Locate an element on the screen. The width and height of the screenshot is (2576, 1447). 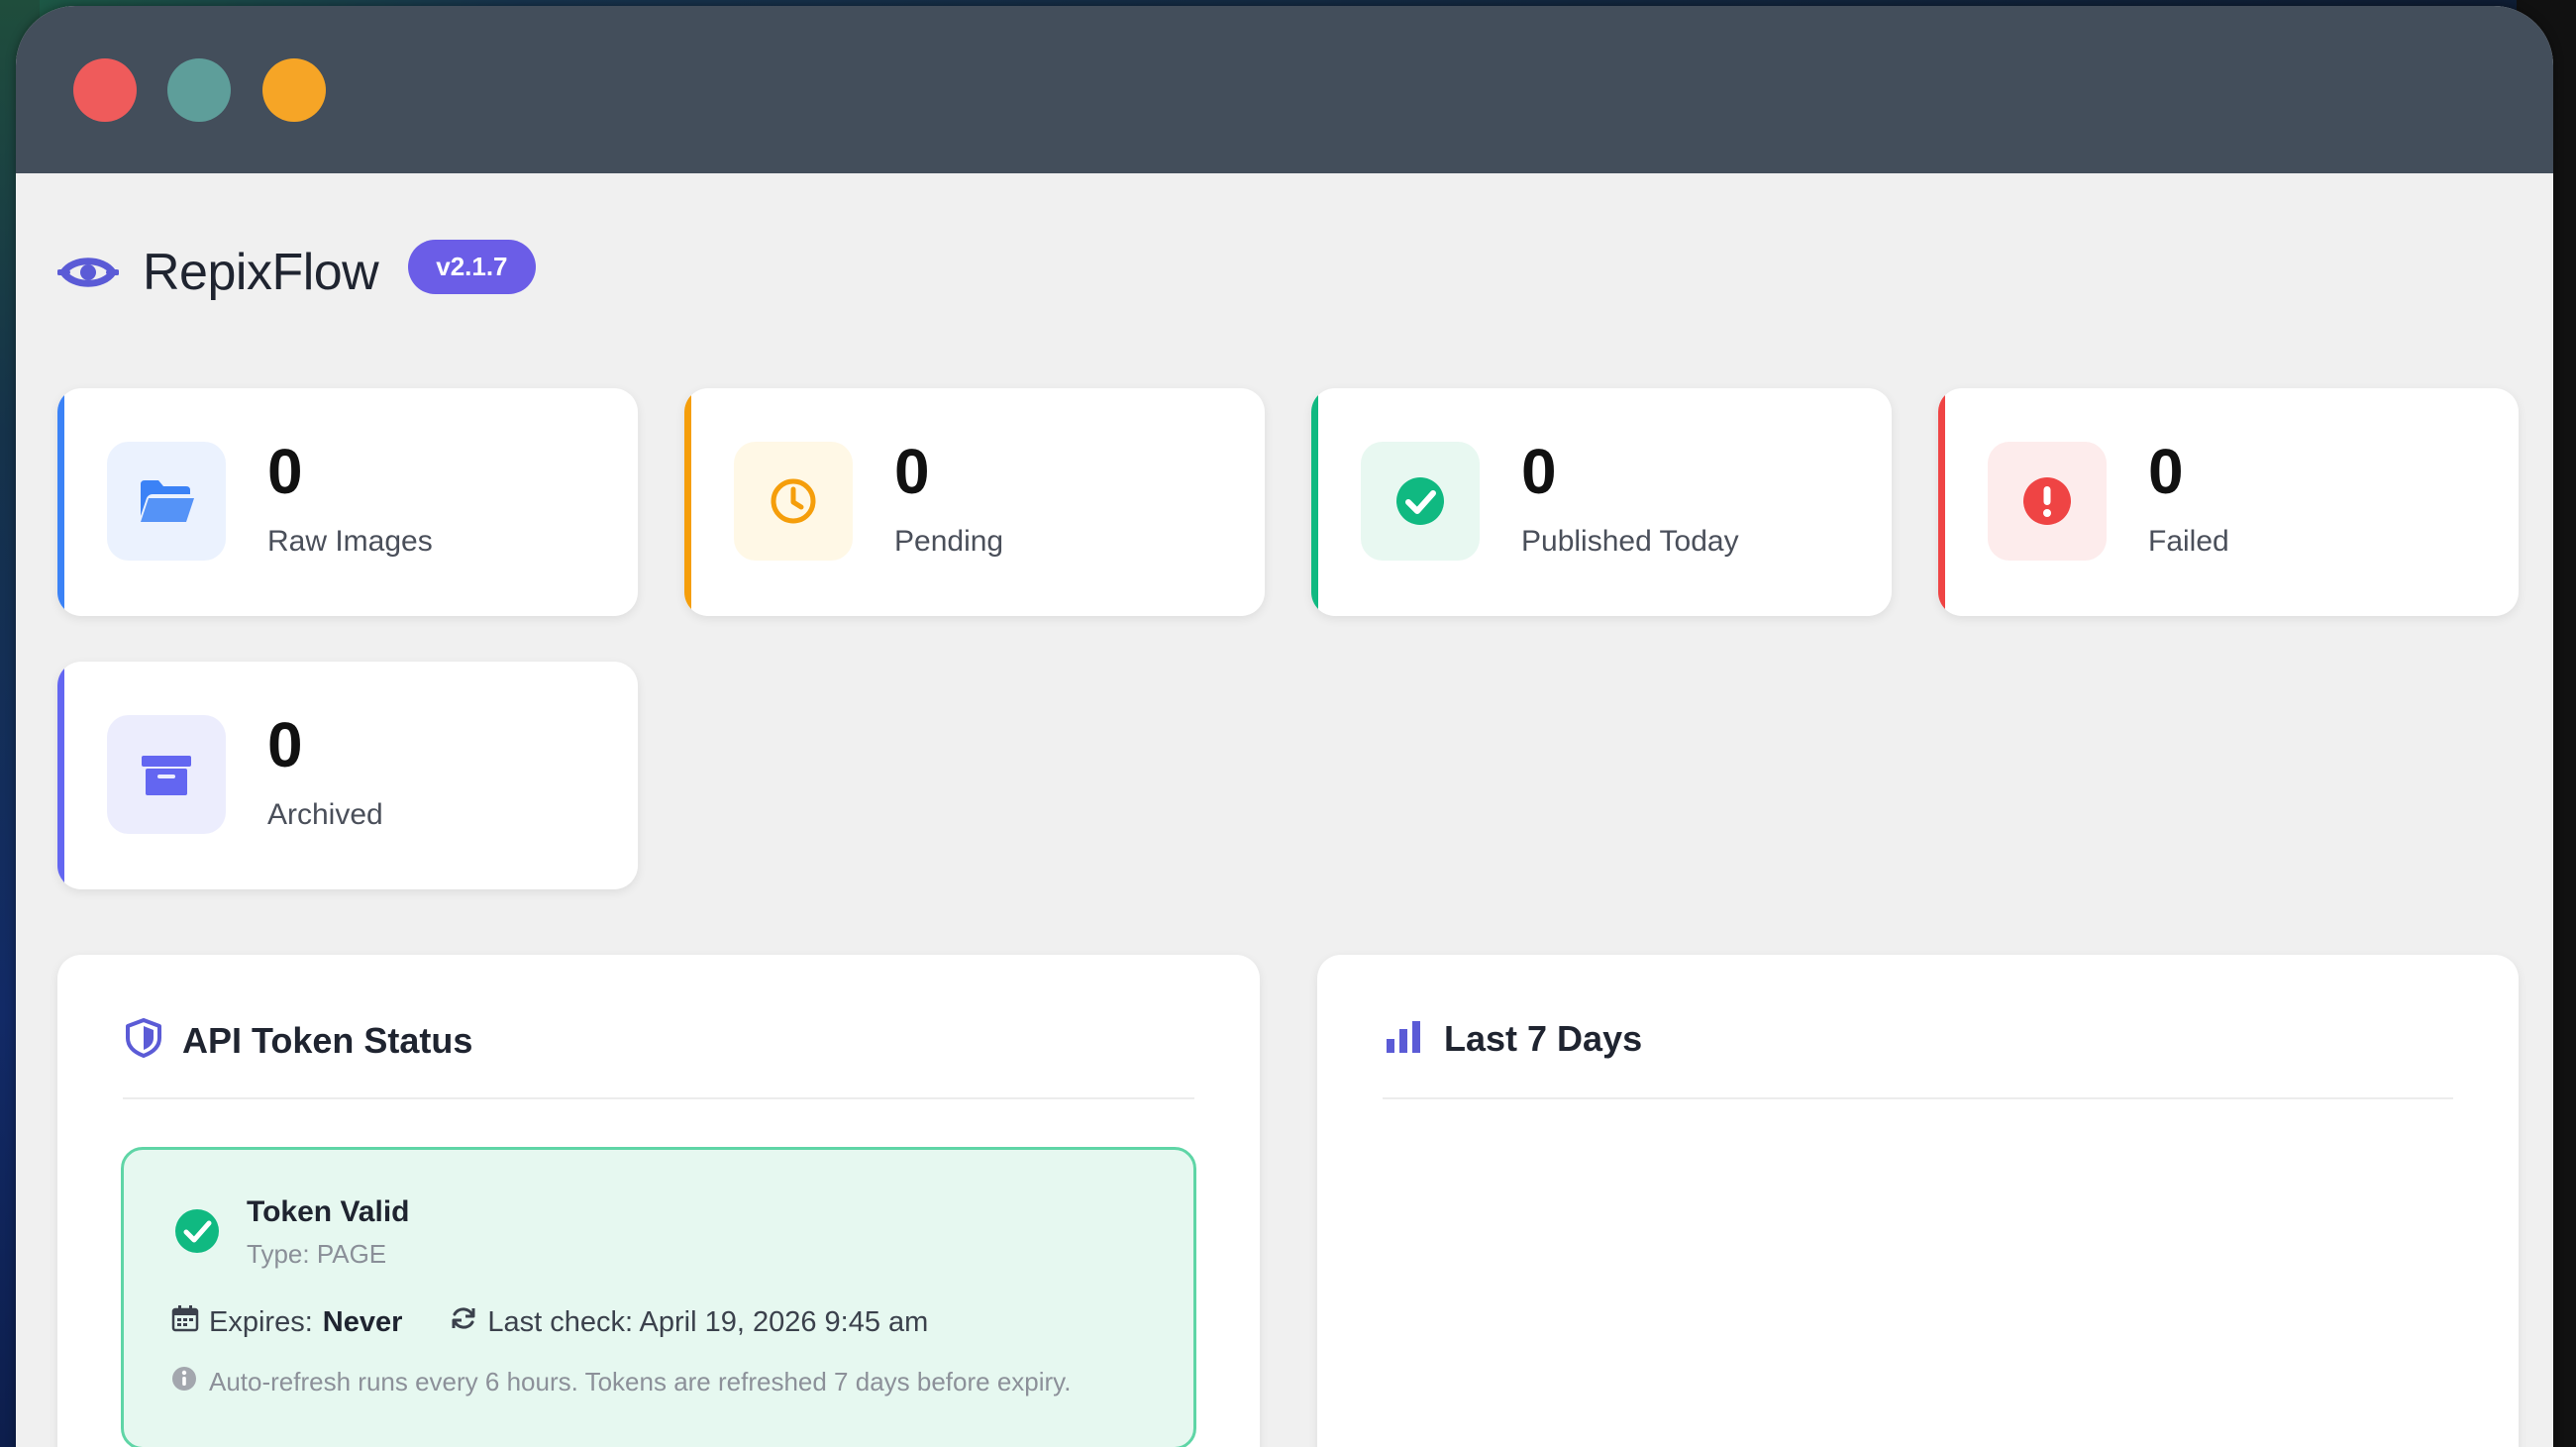
stat-label: Failed is located at coordinates (2188, 541).